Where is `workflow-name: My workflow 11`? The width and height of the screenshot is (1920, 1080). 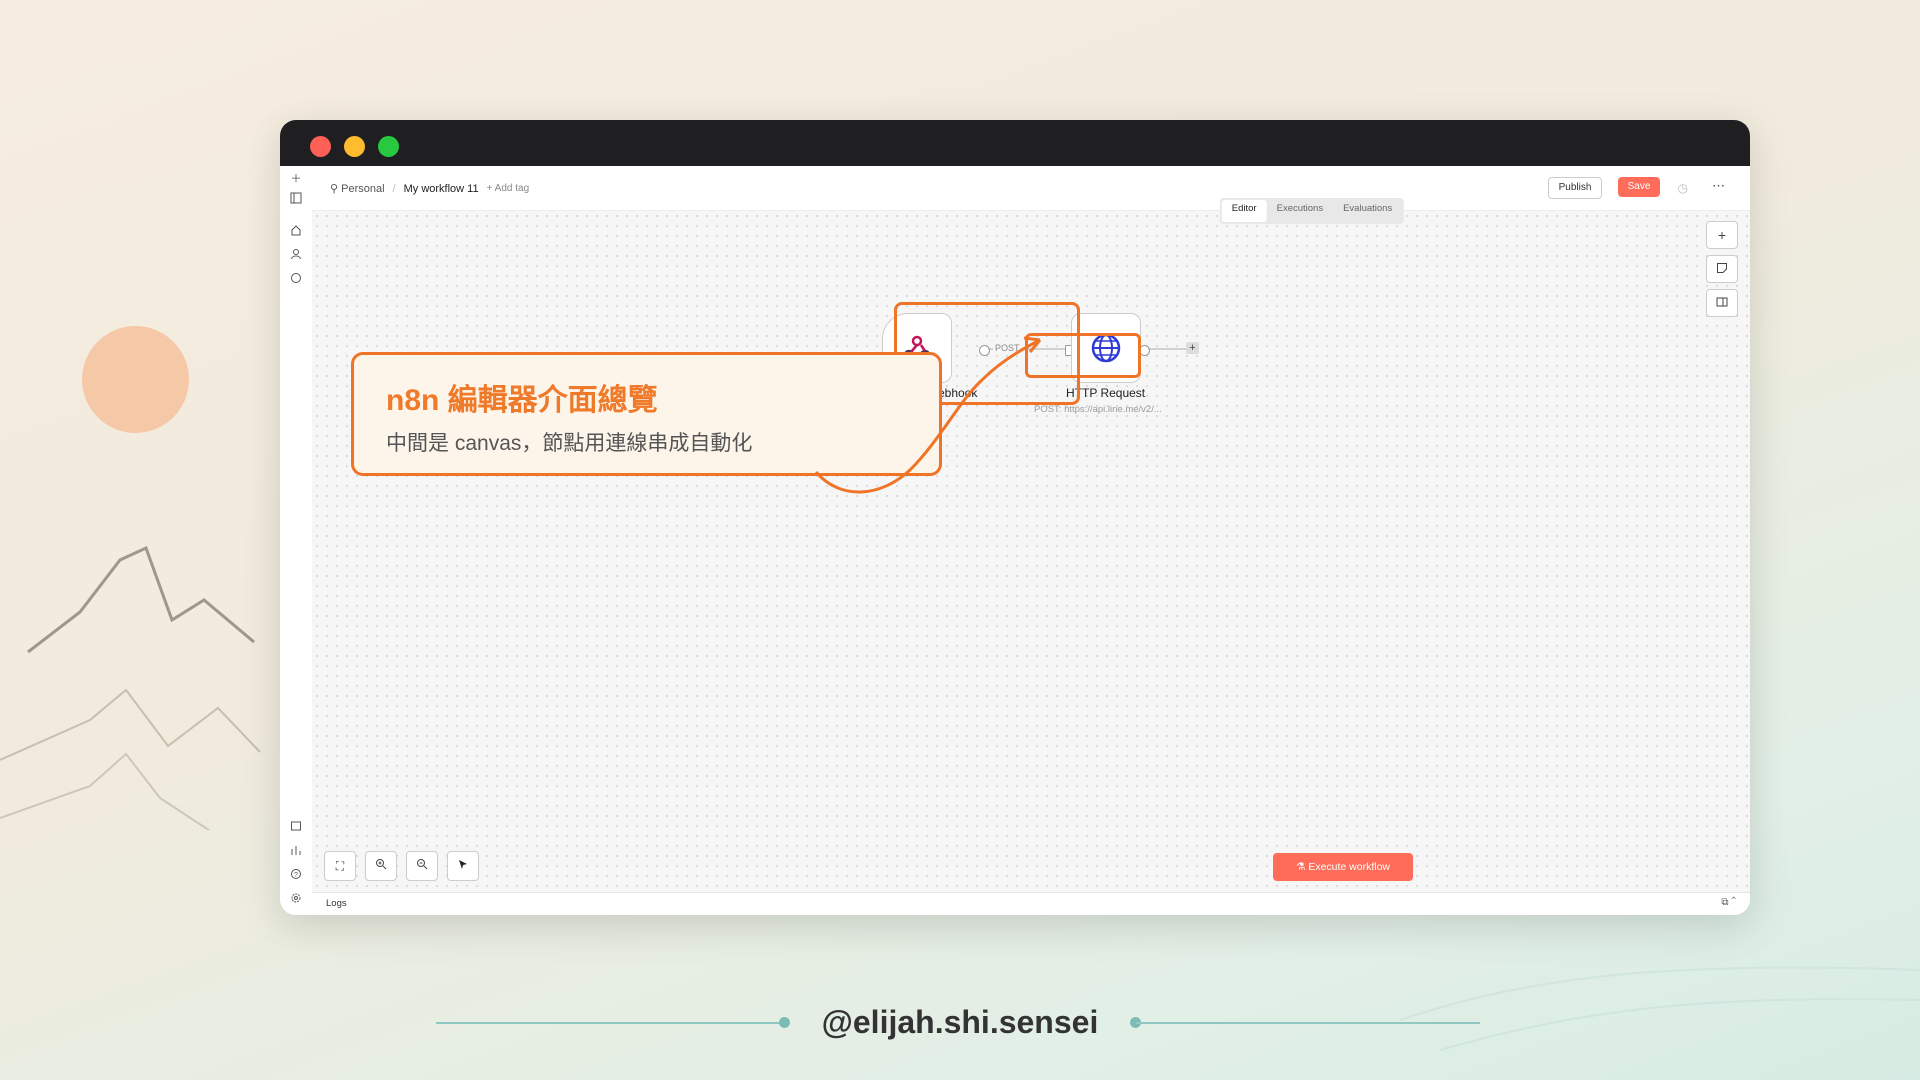 workflow-name: My workflow 11 is located at coordinates (441, 189).